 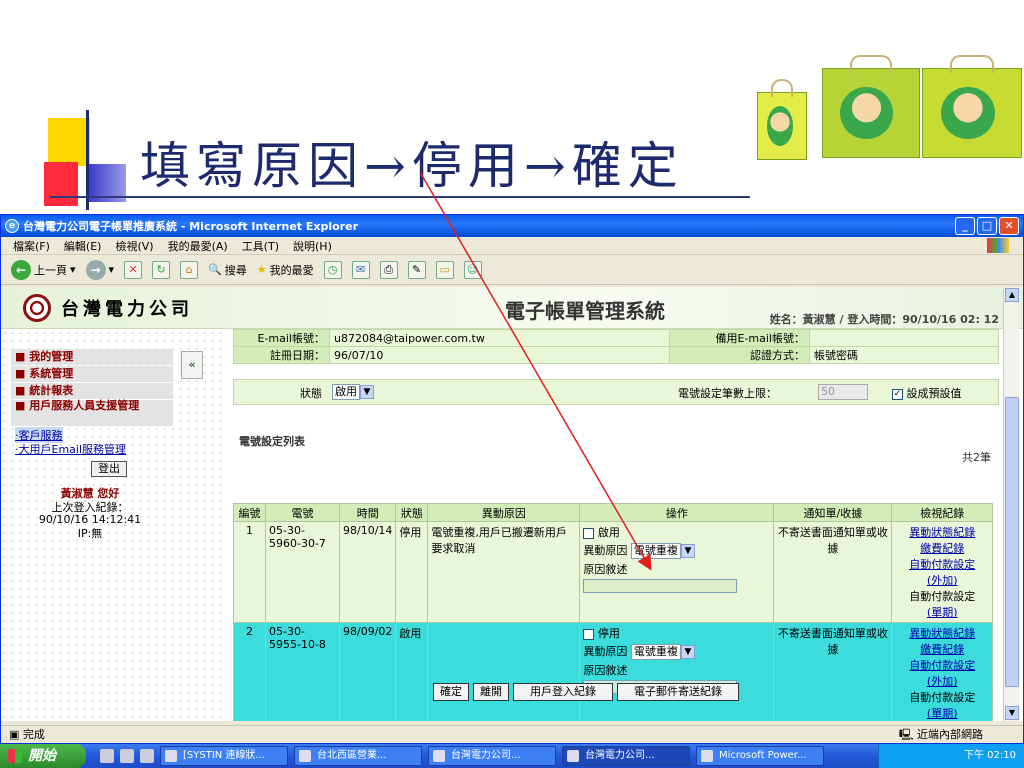 What do you see at coordinates (302, 671) in the screenshot?
I see `row-account: 05-30-5955-10-8` at bounding box center [302, 671].